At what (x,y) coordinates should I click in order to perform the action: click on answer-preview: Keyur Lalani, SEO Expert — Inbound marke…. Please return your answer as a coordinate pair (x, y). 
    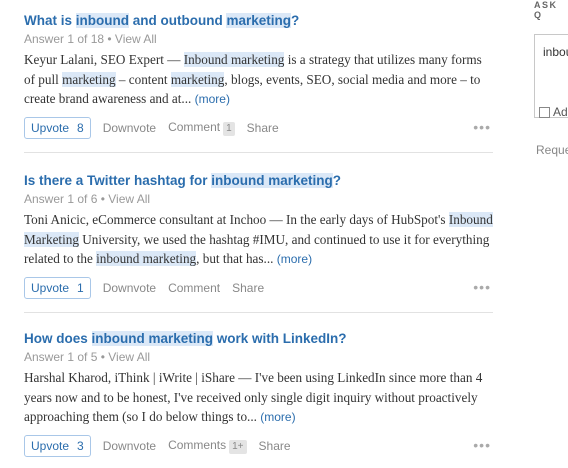
    Looking at the image, I should click on (258, 80).